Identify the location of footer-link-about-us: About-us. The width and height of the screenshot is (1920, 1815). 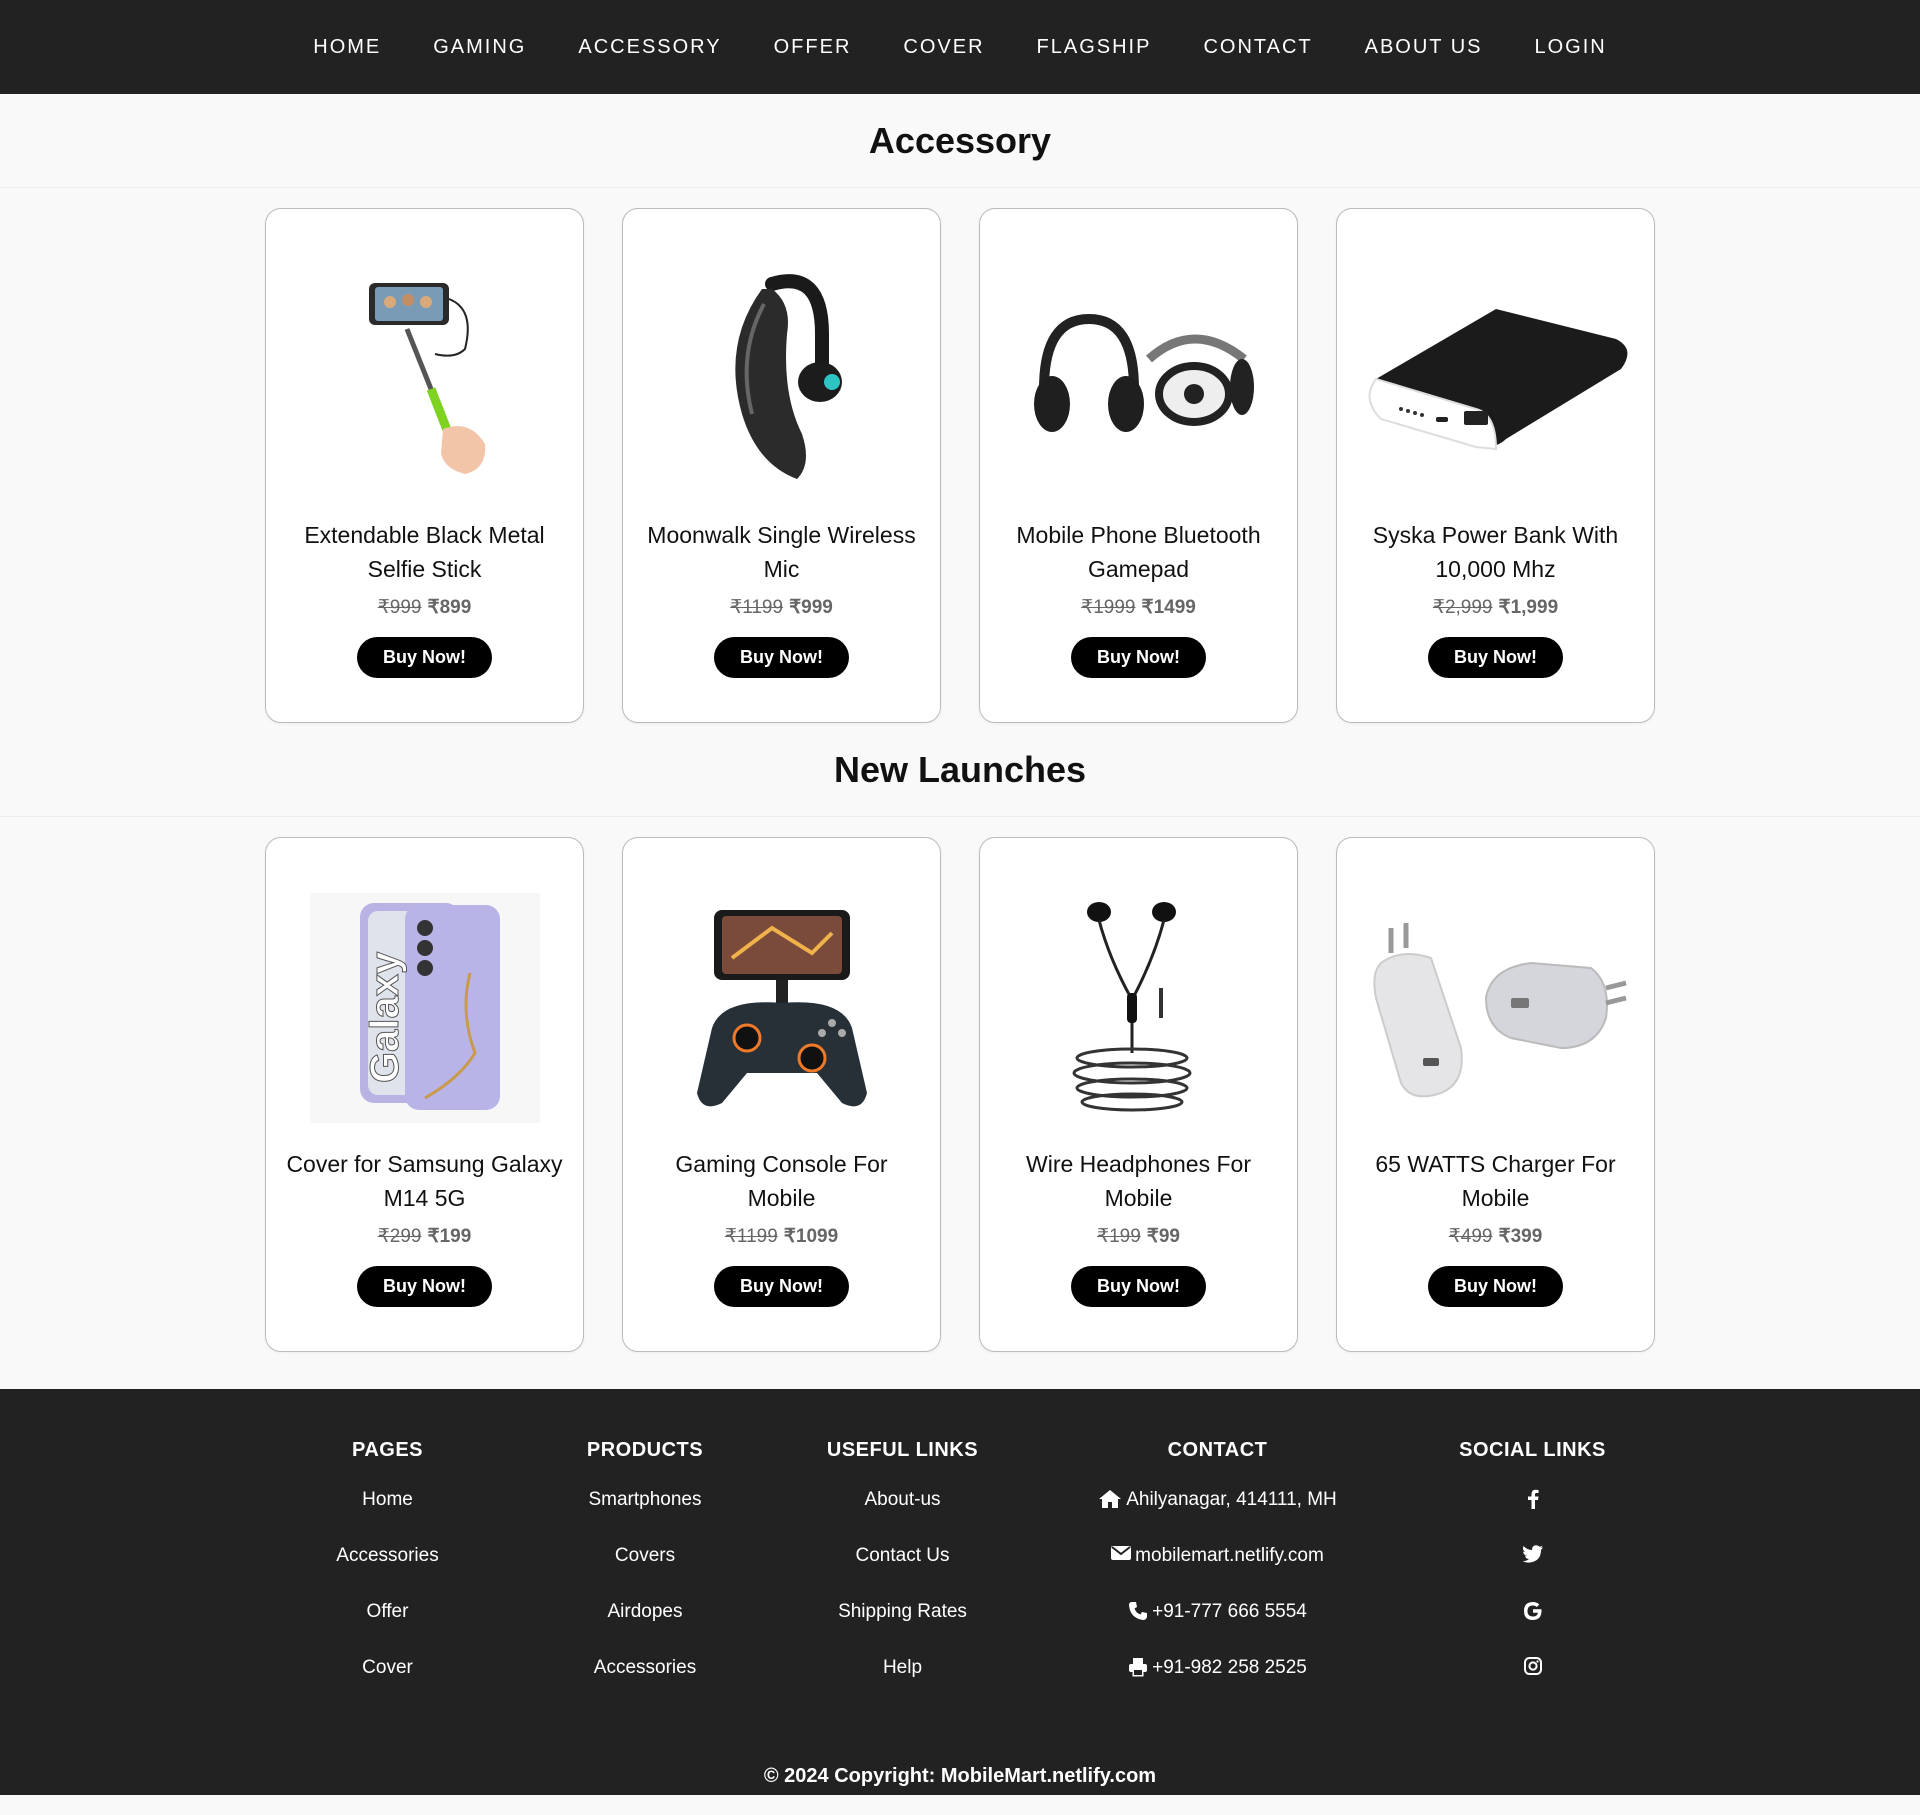
(903, 1517).